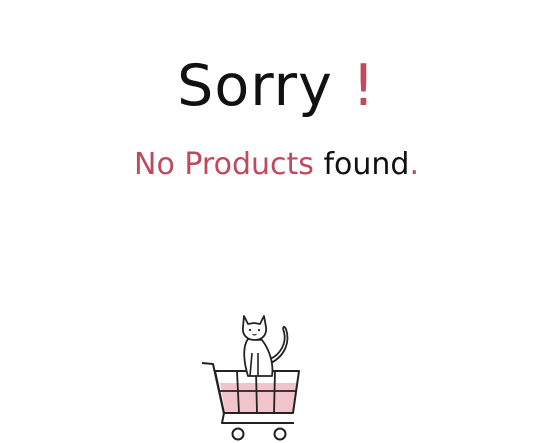 The height and width of the screenshot is (443, 553). What do you see at coordinates (363, 86) in the screenshot?
I see `exclamation-mark: !` at bounding box center [363, 86].